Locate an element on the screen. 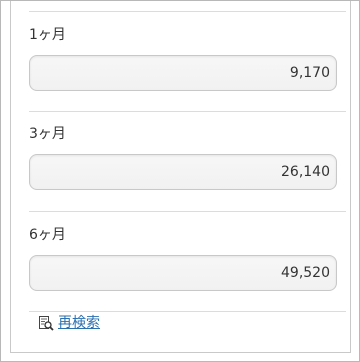  period-value-field-3-months: 26,140 is located at coordinates (183, 172).